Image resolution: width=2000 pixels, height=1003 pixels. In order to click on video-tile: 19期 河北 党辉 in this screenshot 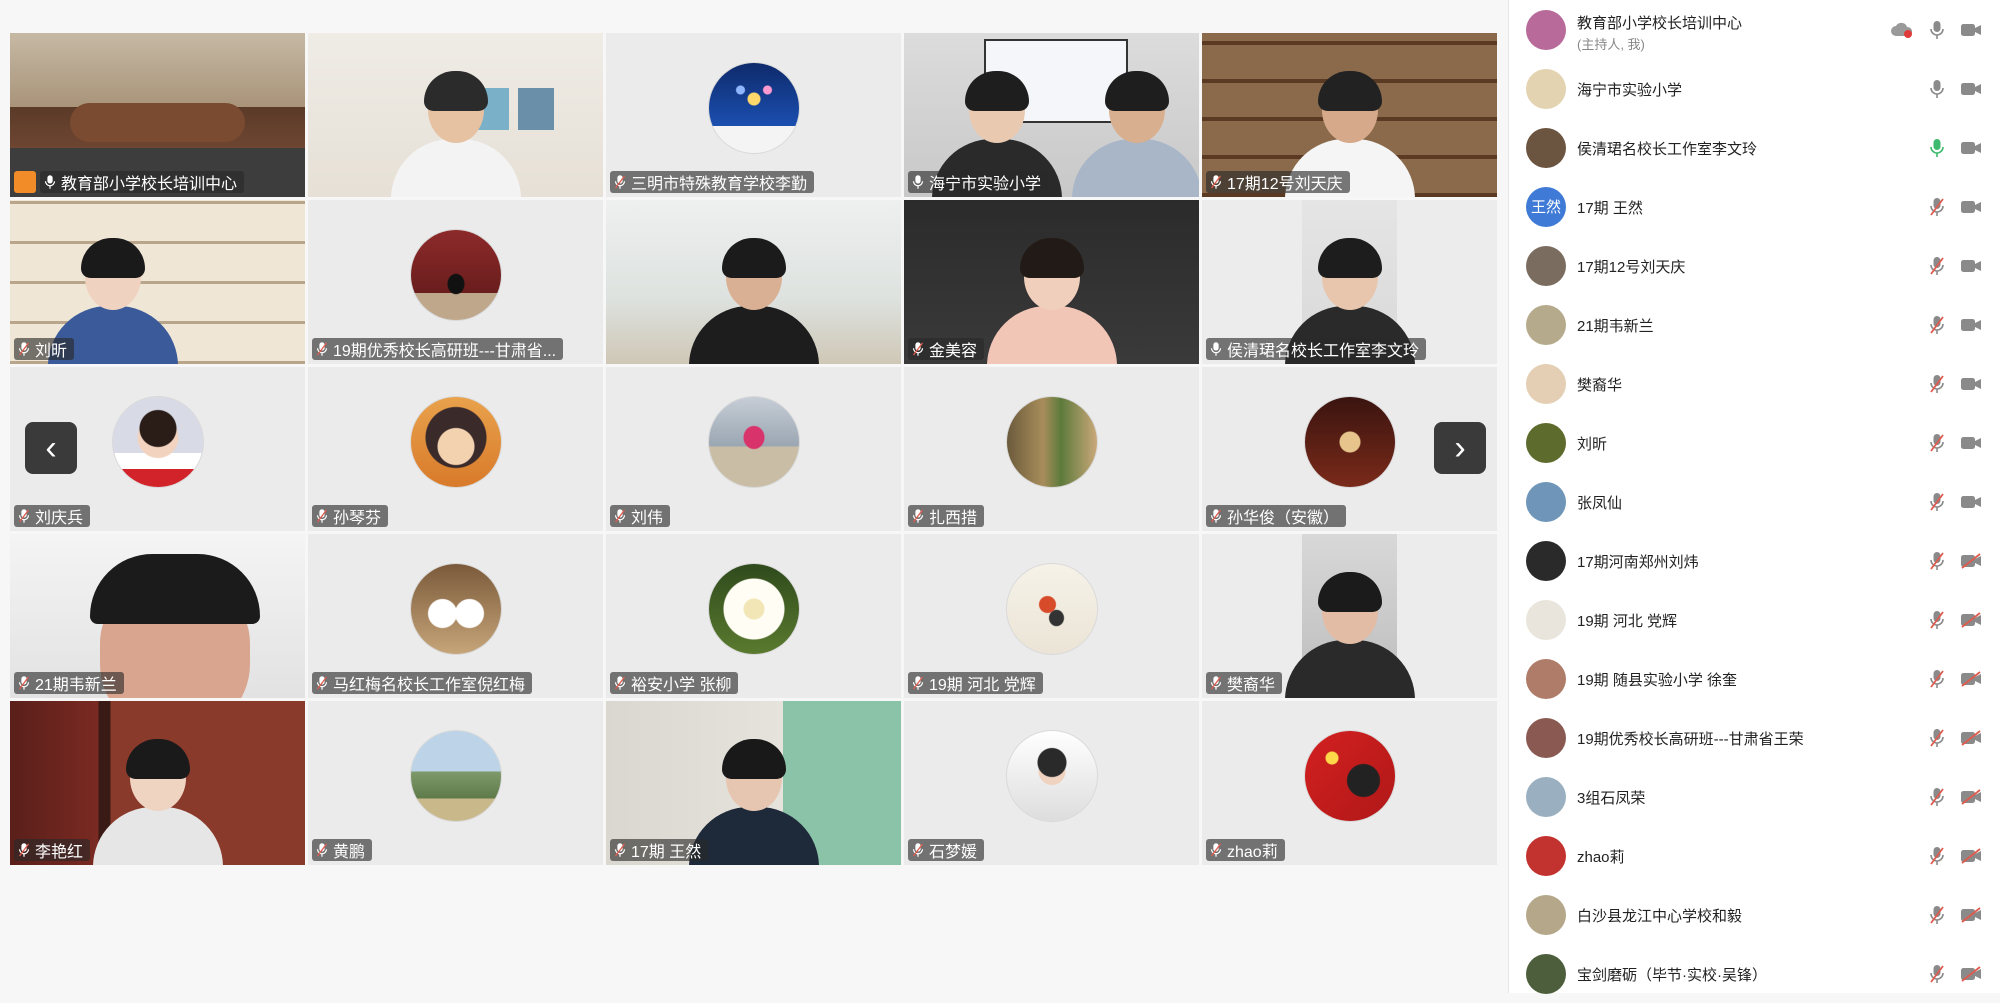, I will do `click(1051, 616)`.